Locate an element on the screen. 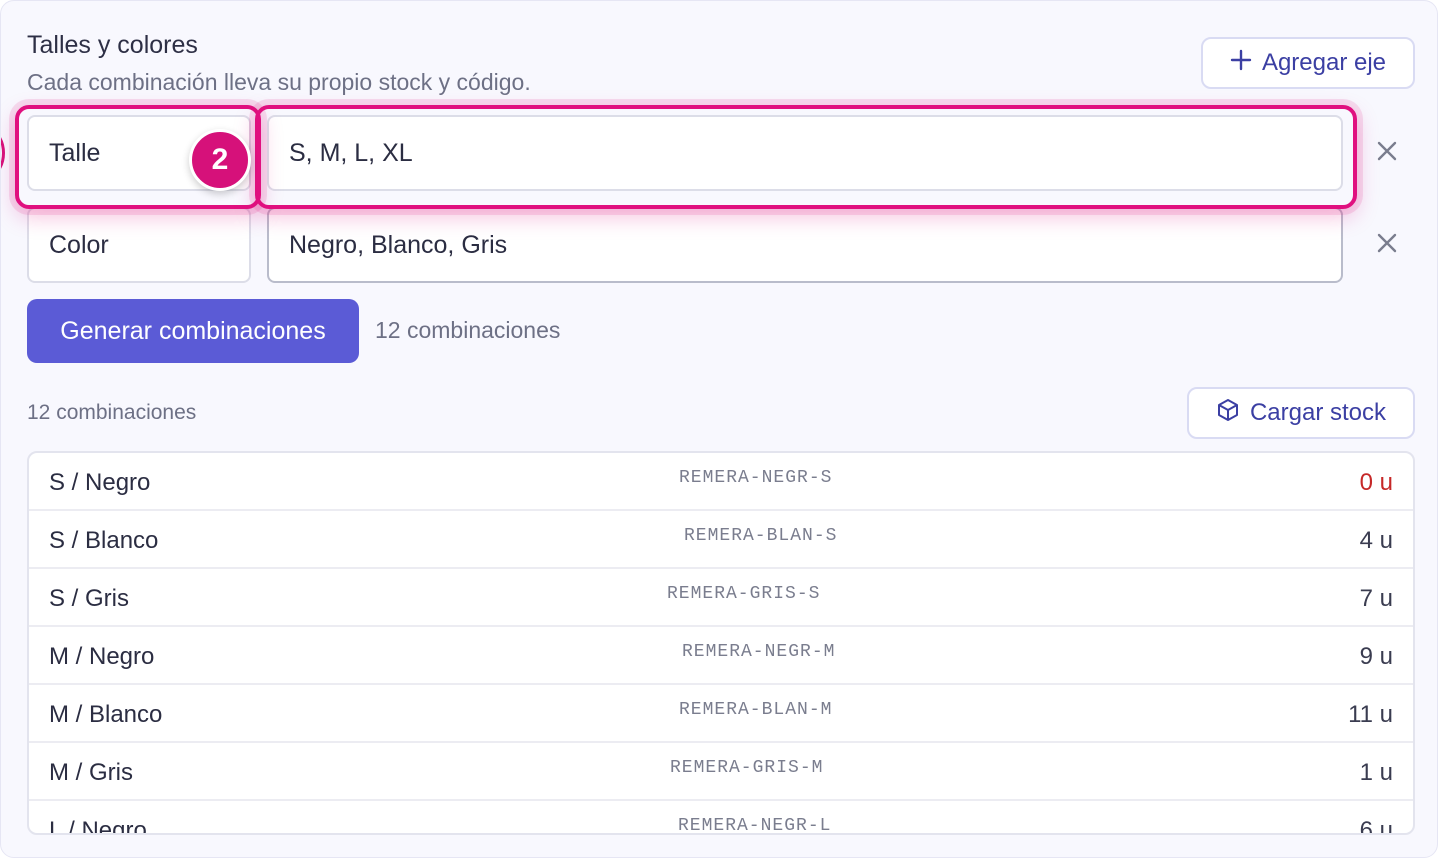 Image resolution: width=1440 pixels, height=860 pixels. combination-name: M / Gris is located at coordinates (91, 772).